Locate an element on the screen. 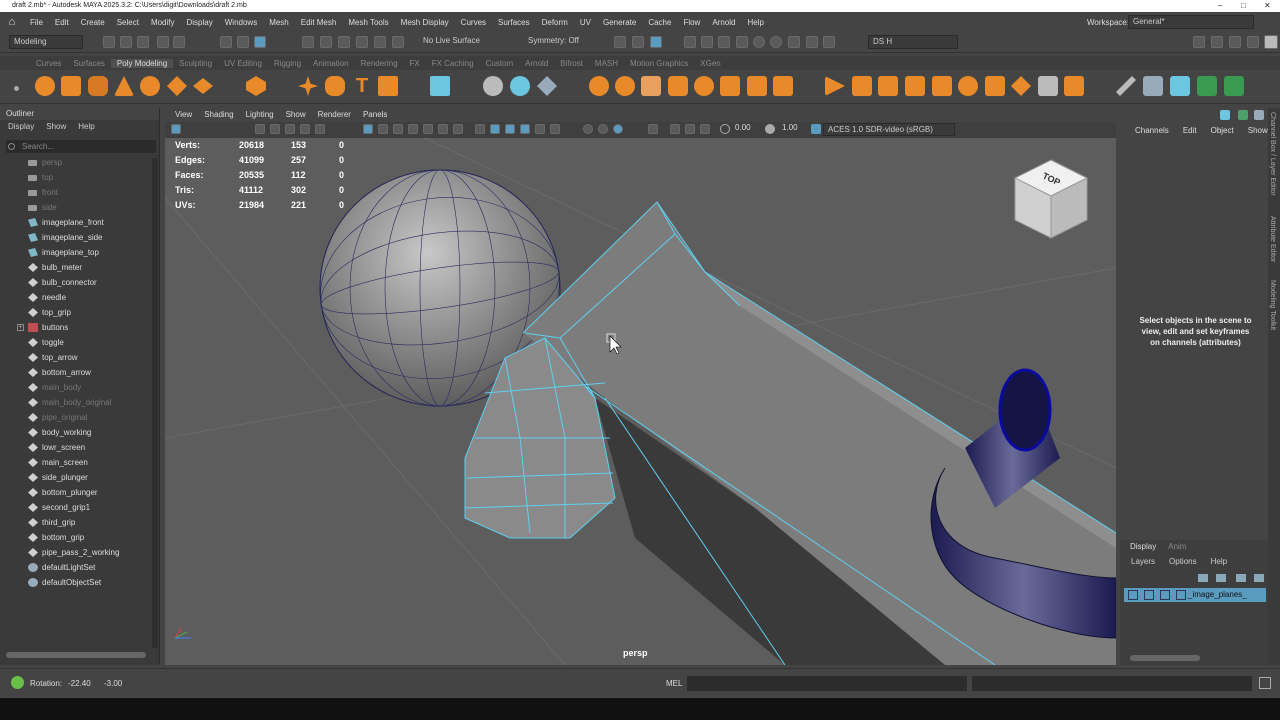 The image size is (1280, 720). tab-attribute-editor: Attribute Editor is located at coordinates (1272, 239).